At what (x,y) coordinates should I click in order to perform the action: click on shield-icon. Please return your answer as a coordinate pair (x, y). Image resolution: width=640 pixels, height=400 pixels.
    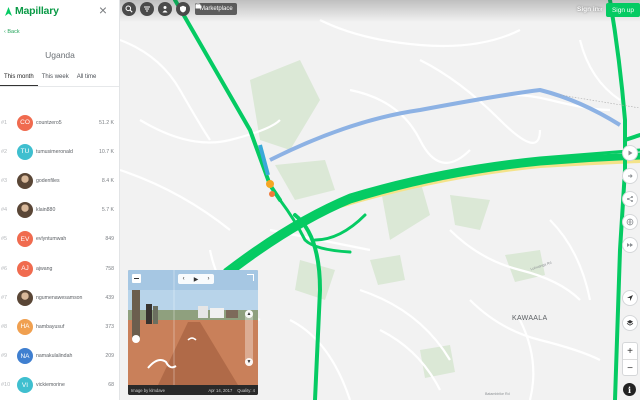
    Looking at the image, I should click on (183, 9).